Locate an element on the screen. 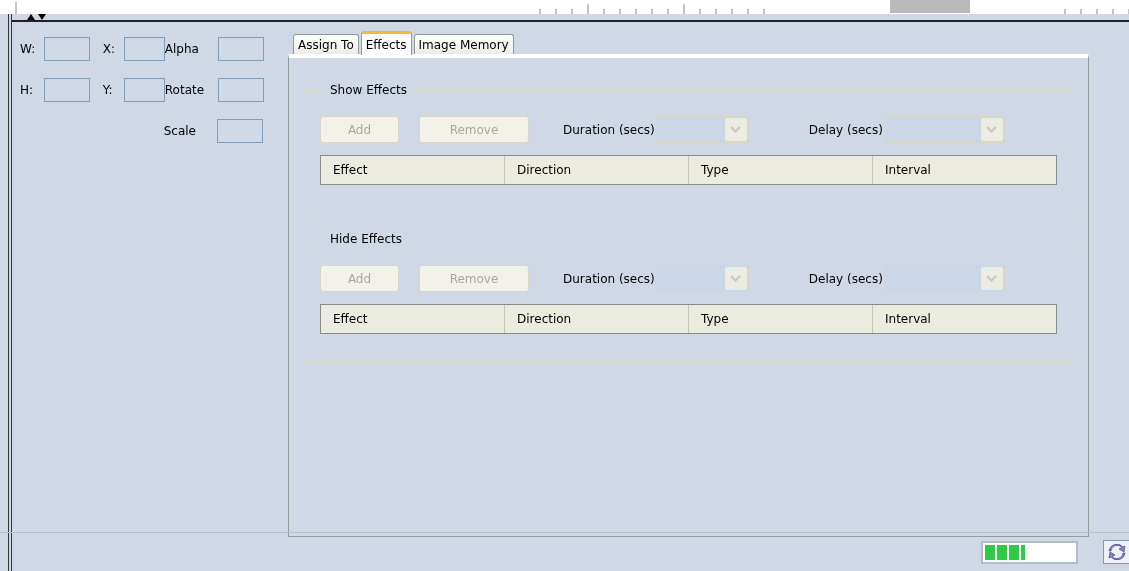 The image size is (1129, 571). tab: Effects is located at coordinates (386, 43).